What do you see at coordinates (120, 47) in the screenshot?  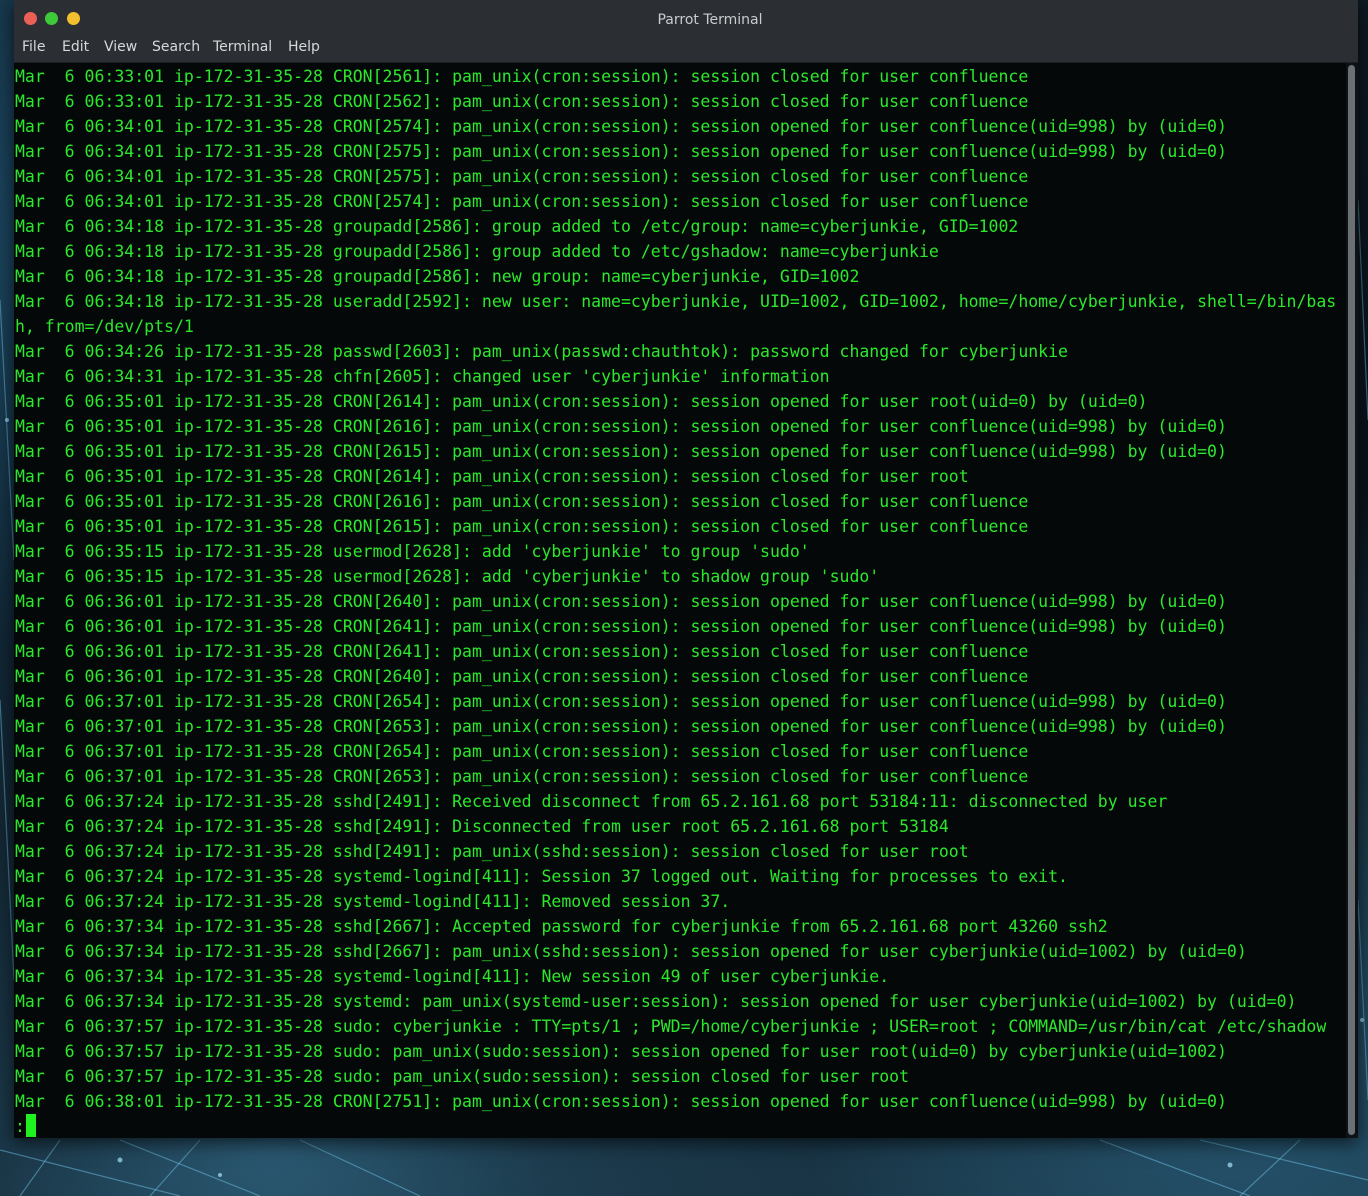 I see `menu-view: View` at bounding box center [120, 47].